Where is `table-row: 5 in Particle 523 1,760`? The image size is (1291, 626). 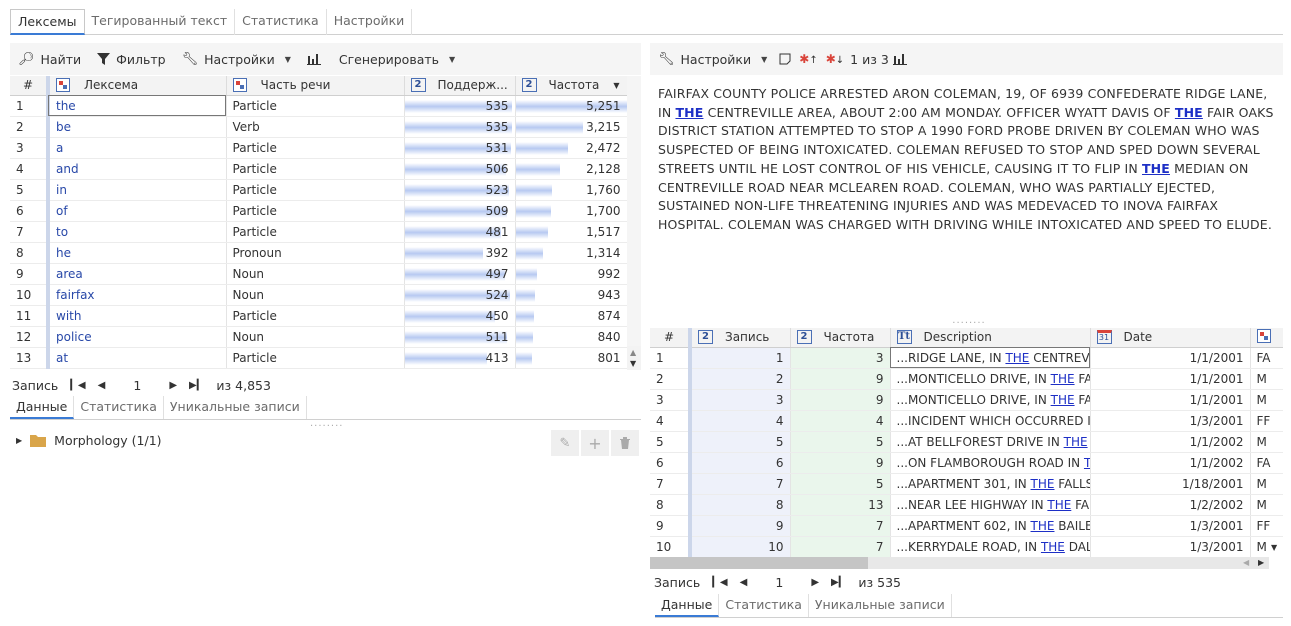
table-row: 5 in Particle 523 1,760 is located at coordinates (319, 190).